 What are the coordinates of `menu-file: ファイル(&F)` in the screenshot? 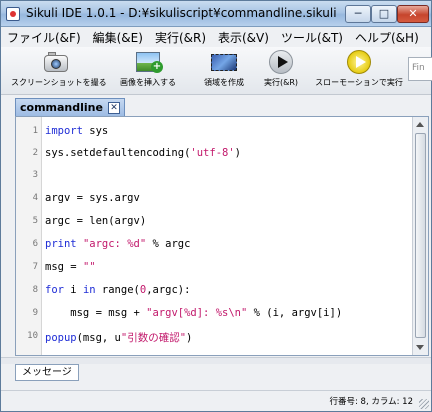 It's located at (44, 37).